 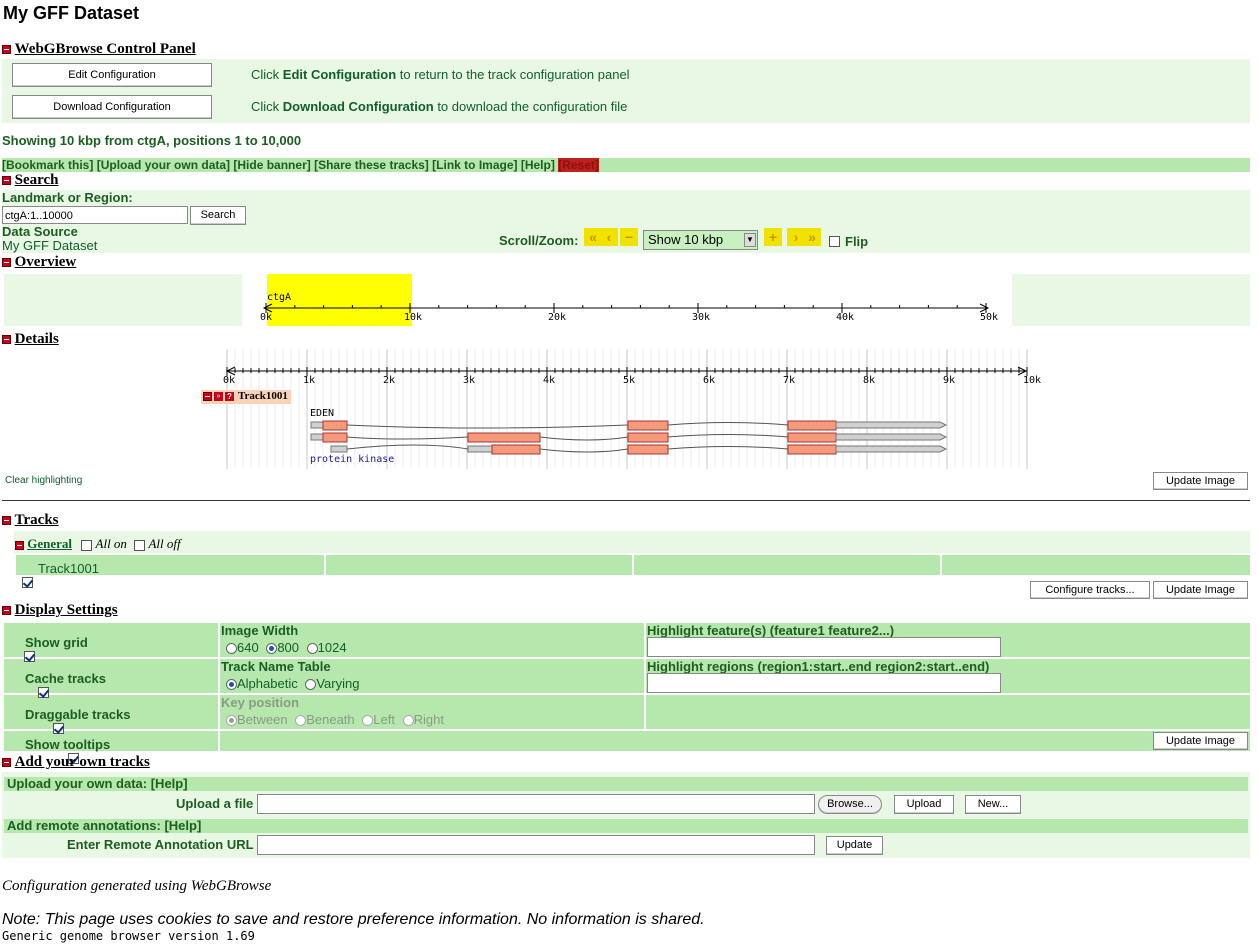 What do you see at coordinates (229, 396) in the screenshot?
I see `help-icon: ?` at bounding box center [229, 396].